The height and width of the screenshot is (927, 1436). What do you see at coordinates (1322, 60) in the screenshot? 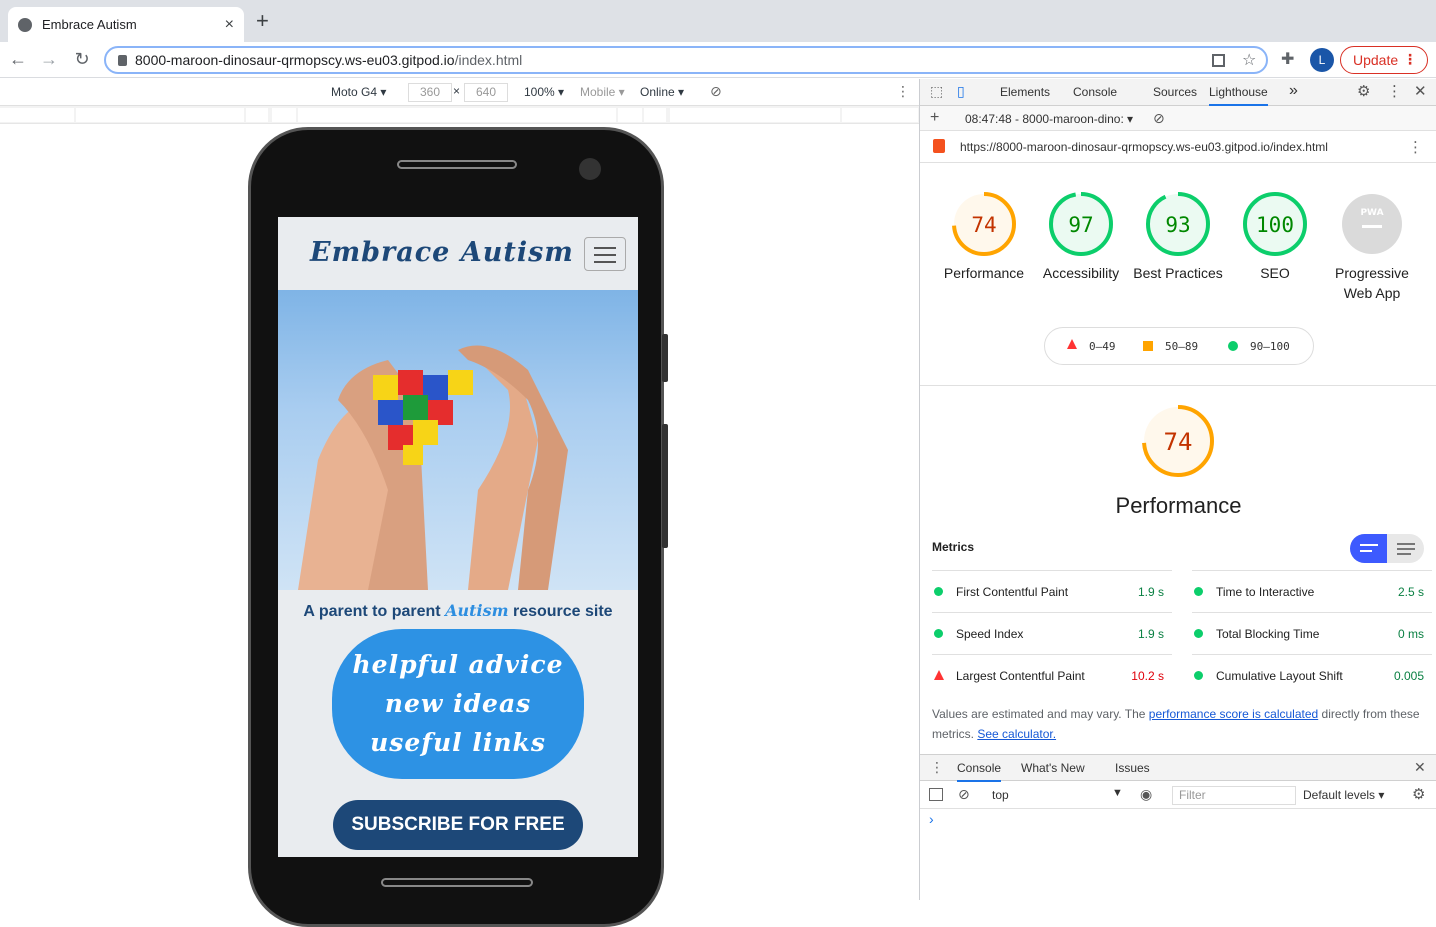
I see `avatar: L` at bounding box center [1322, 60].